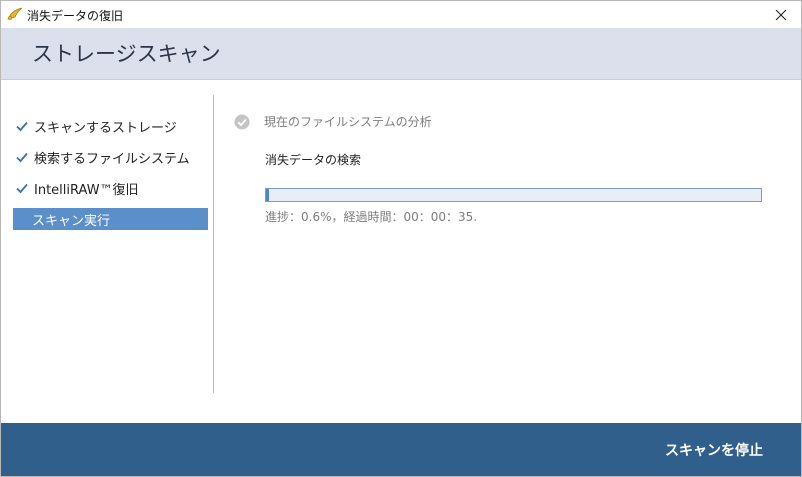  I want to click on step-filesystem: 検索するファイルシステム, so click(110, 157).